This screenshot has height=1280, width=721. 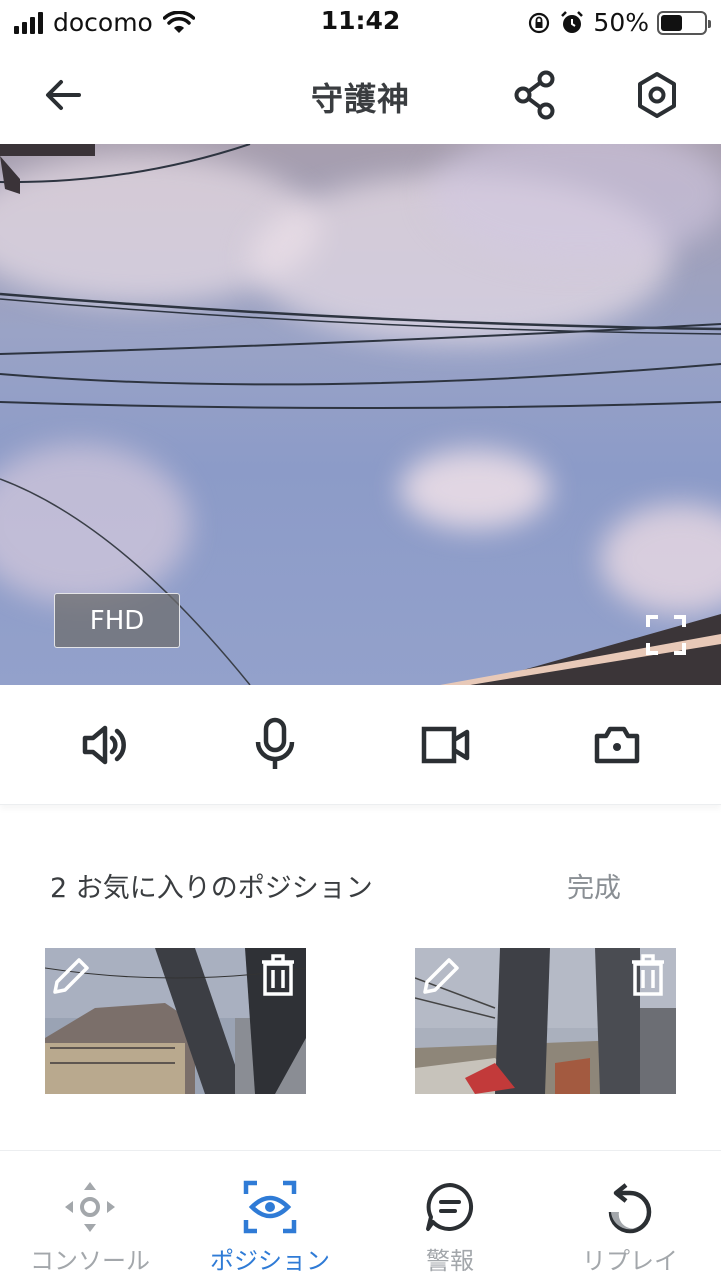 I want to click on tab-bar: コンソール ポジション 警報 リプレイ, so click(x=360, y=1215).